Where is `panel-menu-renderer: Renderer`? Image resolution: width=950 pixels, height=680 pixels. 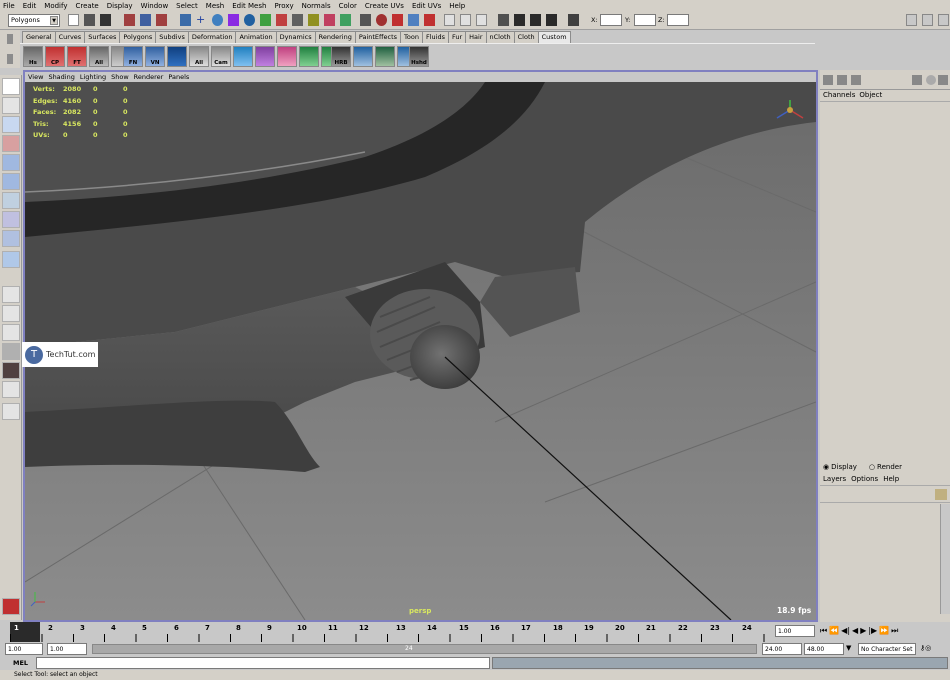 panel-menu-renderer: Renderer is located at coordinates (149, 77).